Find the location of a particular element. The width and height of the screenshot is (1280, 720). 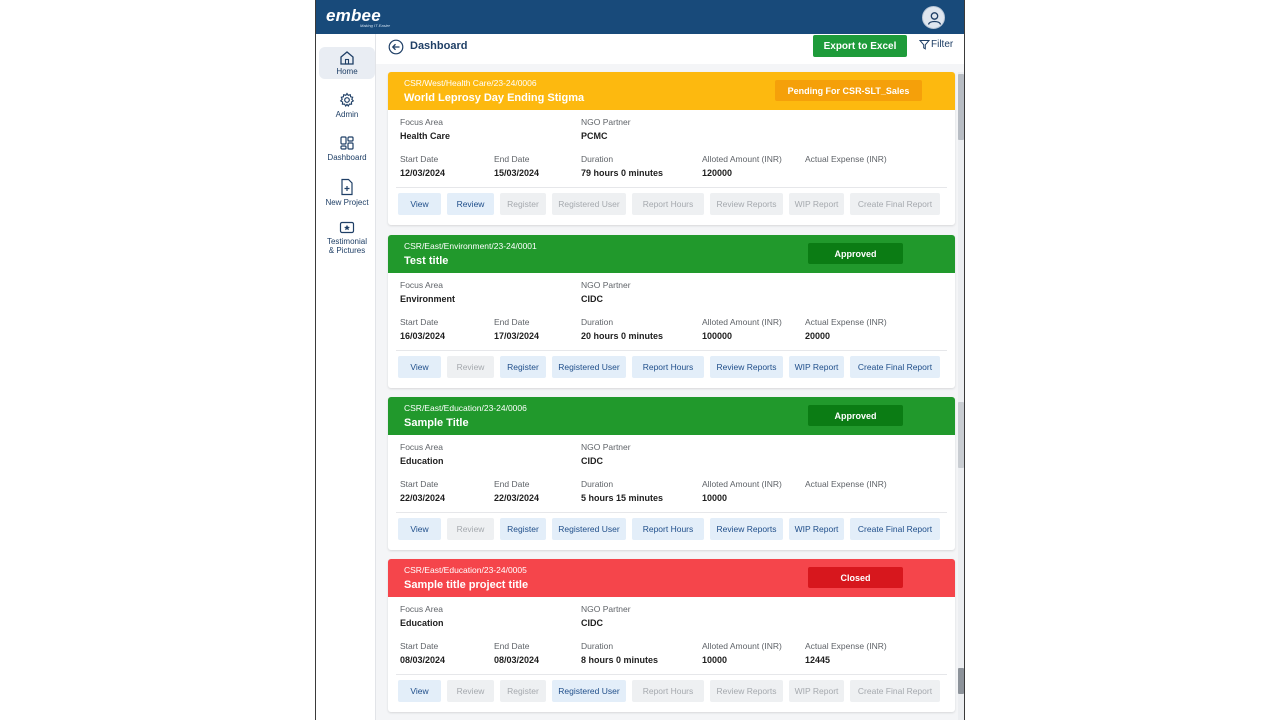

scrollbar-thumb-active is located at coordinates (961, 681).